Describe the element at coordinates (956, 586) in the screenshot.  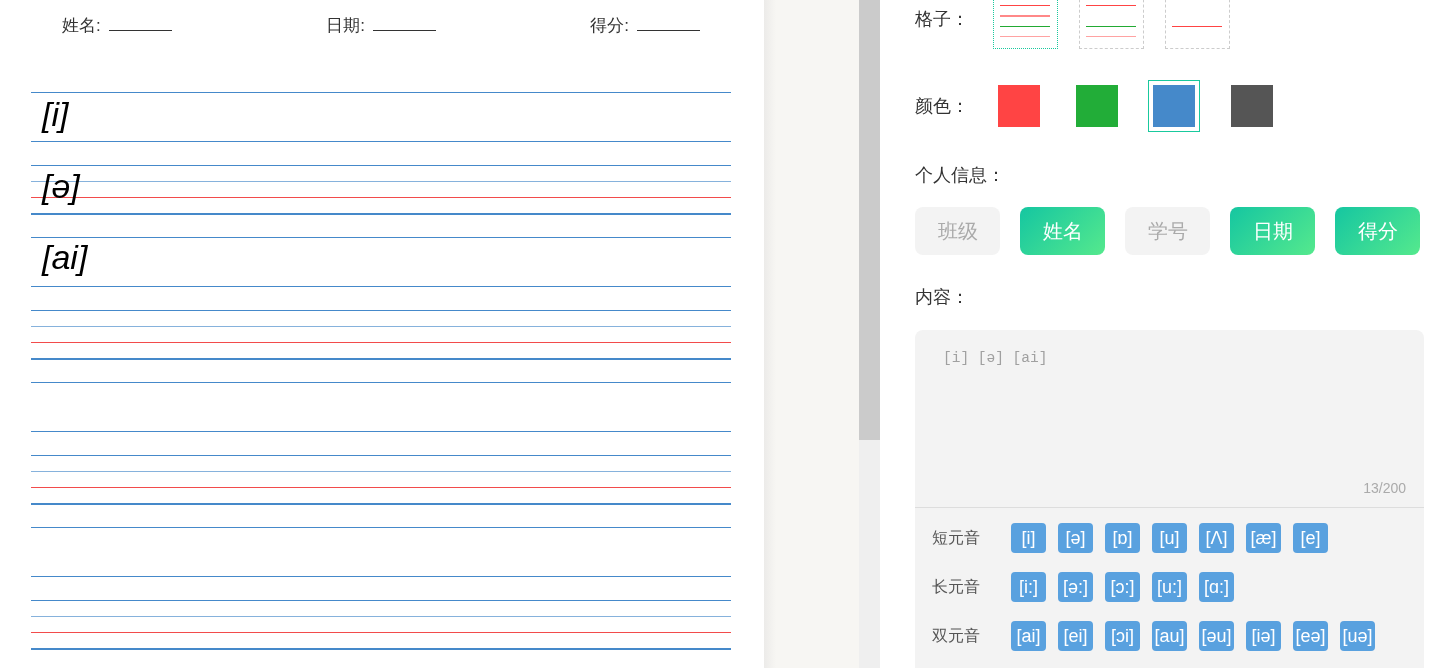
I see `group-label: 长元音` at that location.